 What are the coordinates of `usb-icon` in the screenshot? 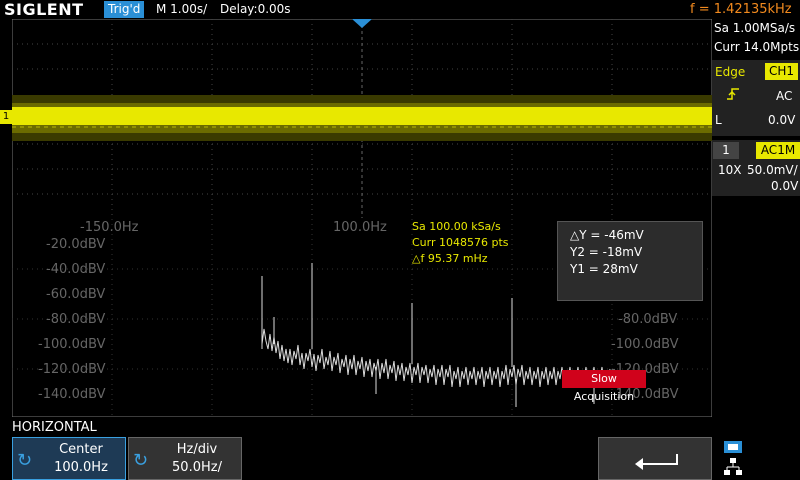 It's located at (733, 447).